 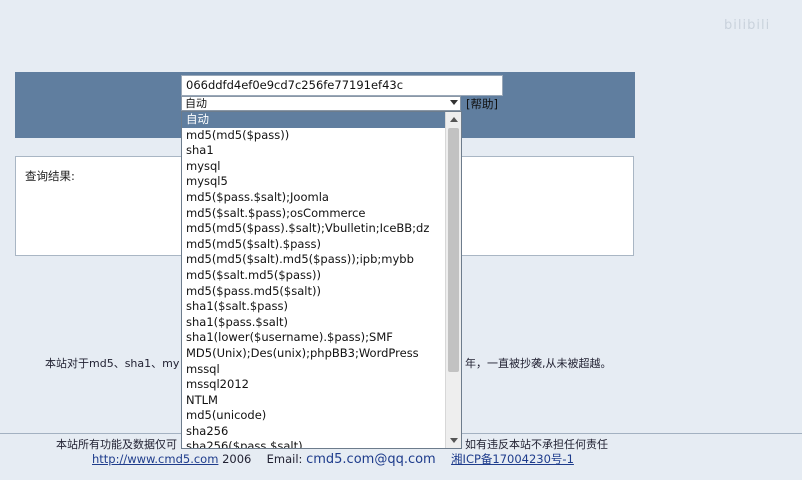 I want to click on dropdown-option: sha1, so click(x=314, y=151).